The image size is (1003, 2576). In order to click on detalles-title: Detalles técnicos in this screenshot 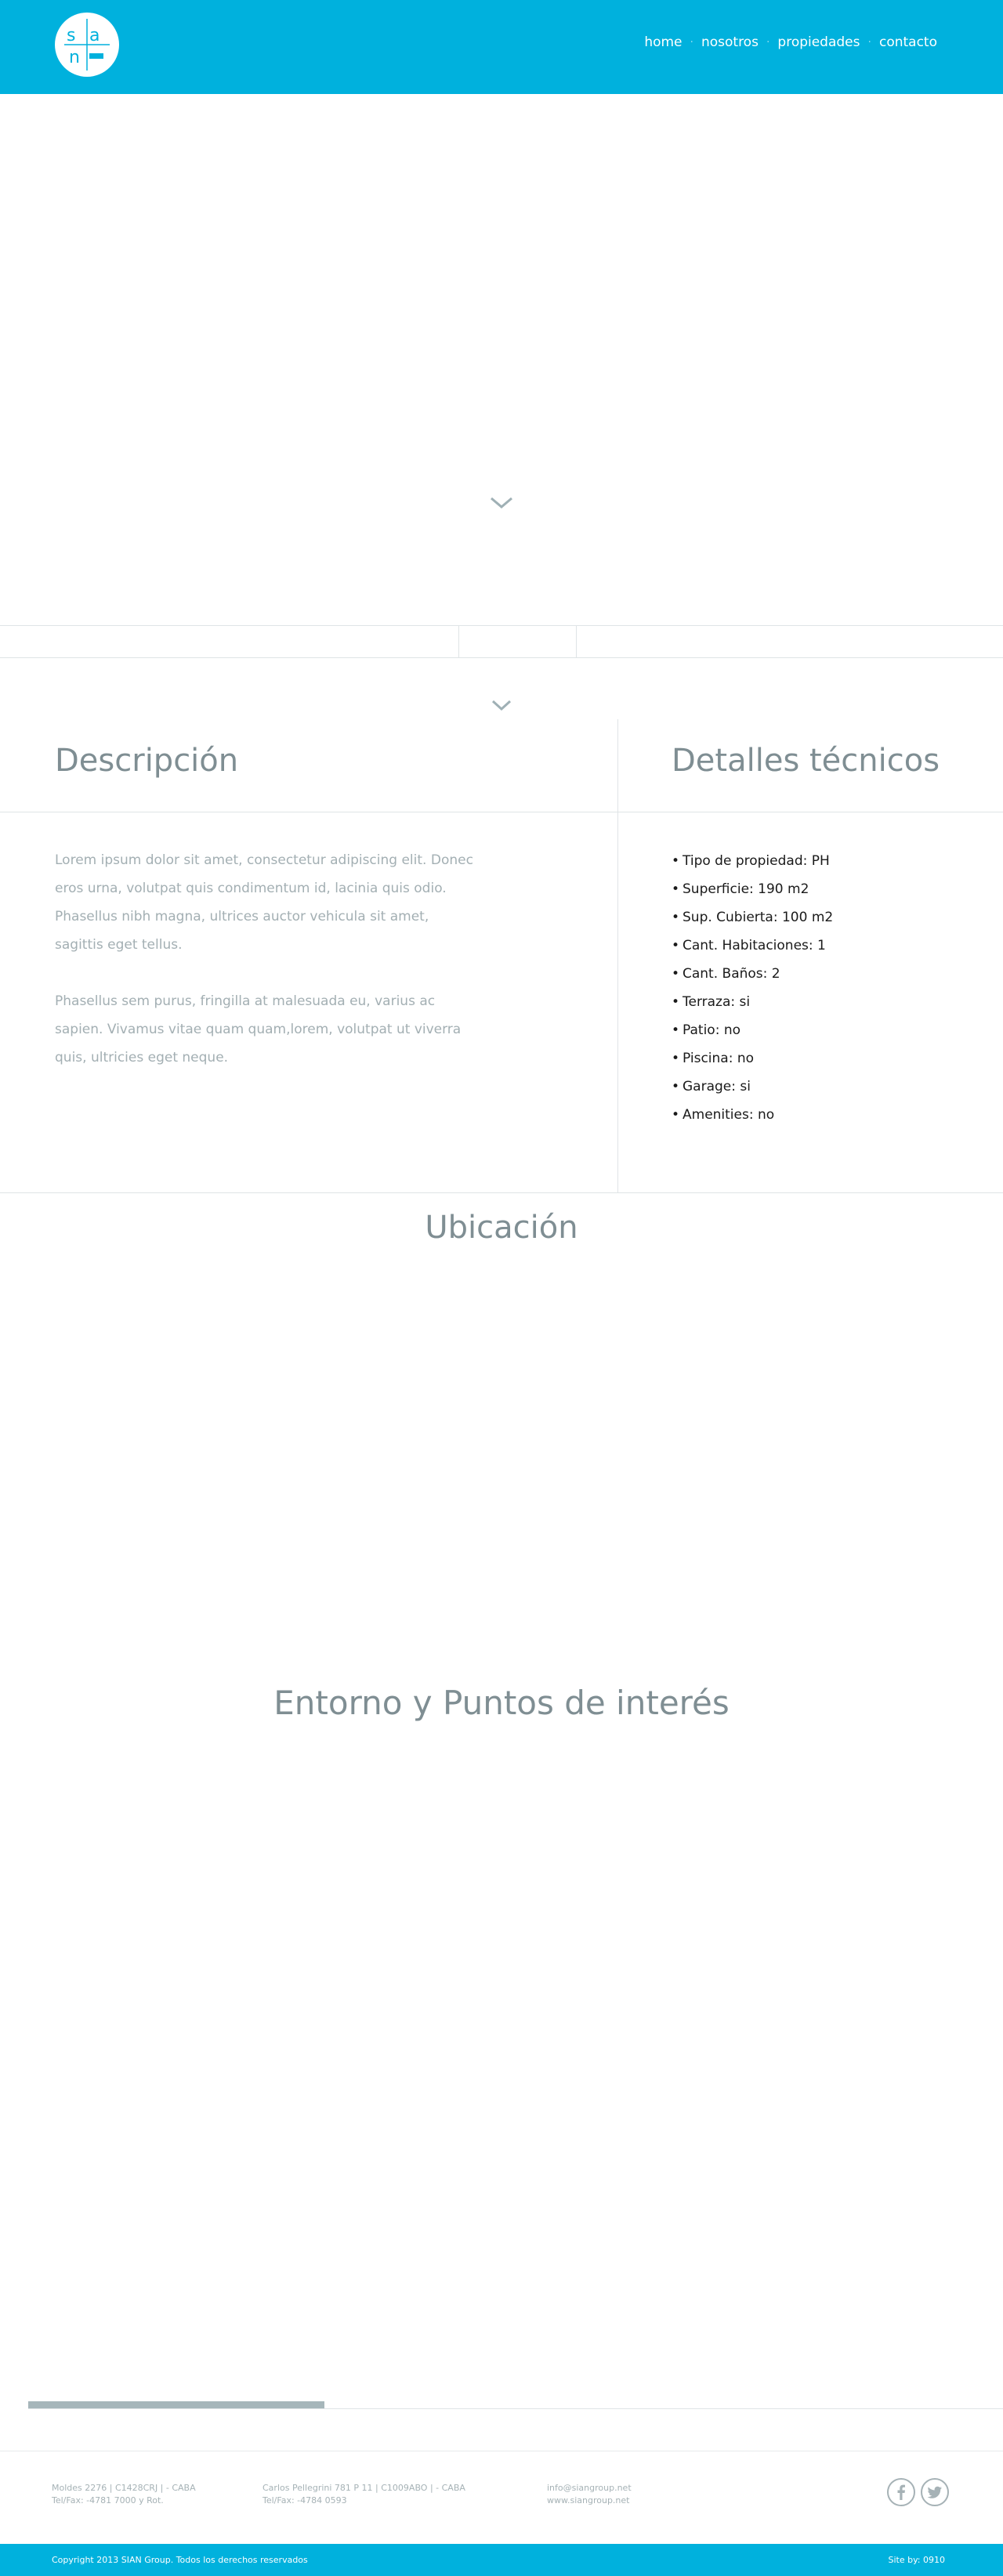, I will do `click(806, 761)`.